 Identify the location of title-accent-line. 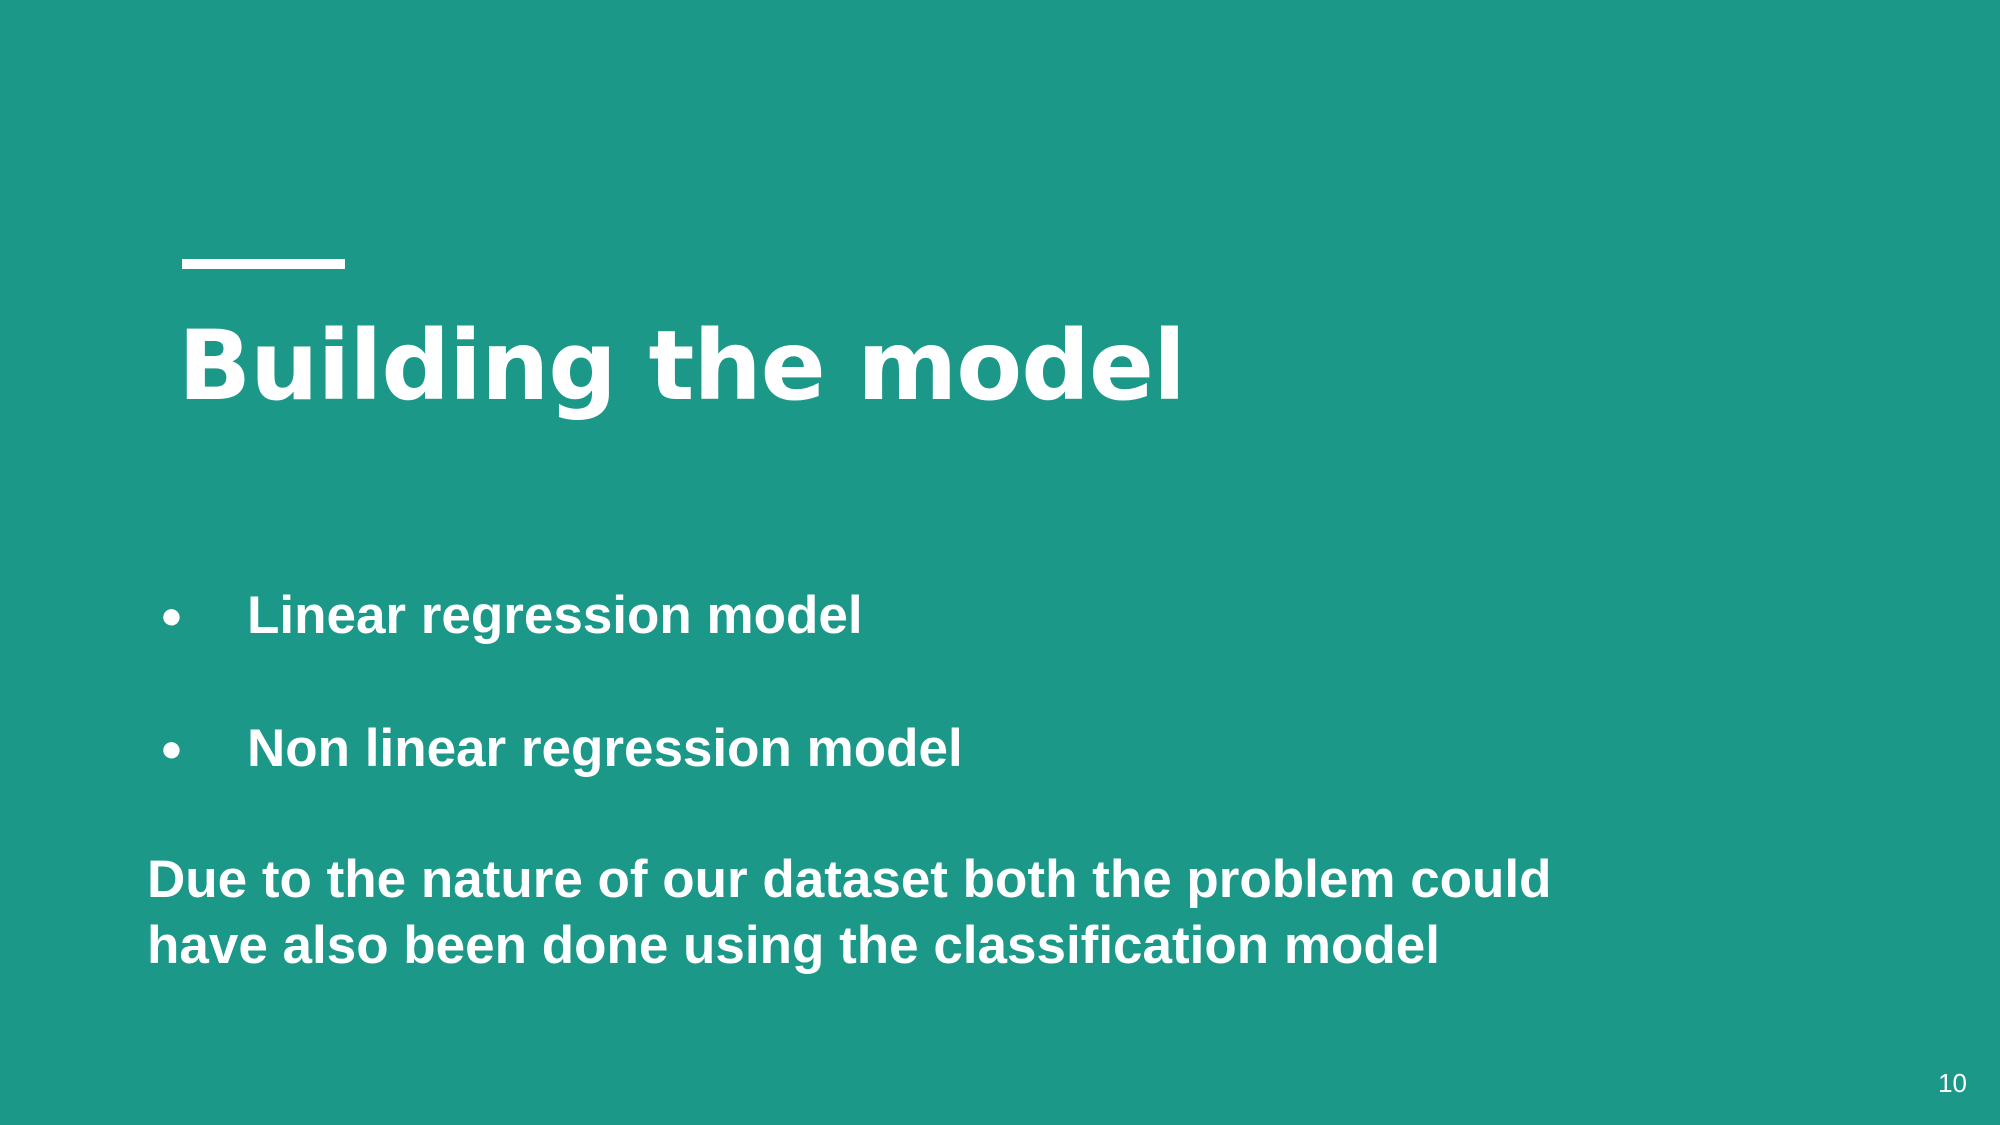
(263, 264).